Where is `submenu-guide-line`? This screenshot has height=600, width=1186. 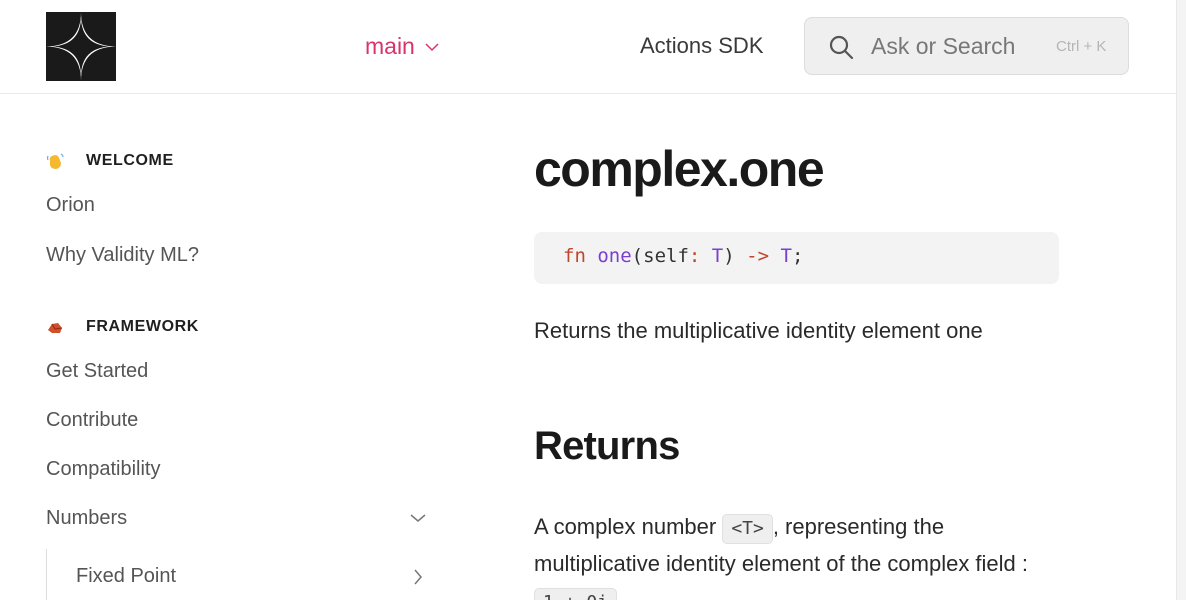
submenu-guide-line is located at coordinates (46, 574).